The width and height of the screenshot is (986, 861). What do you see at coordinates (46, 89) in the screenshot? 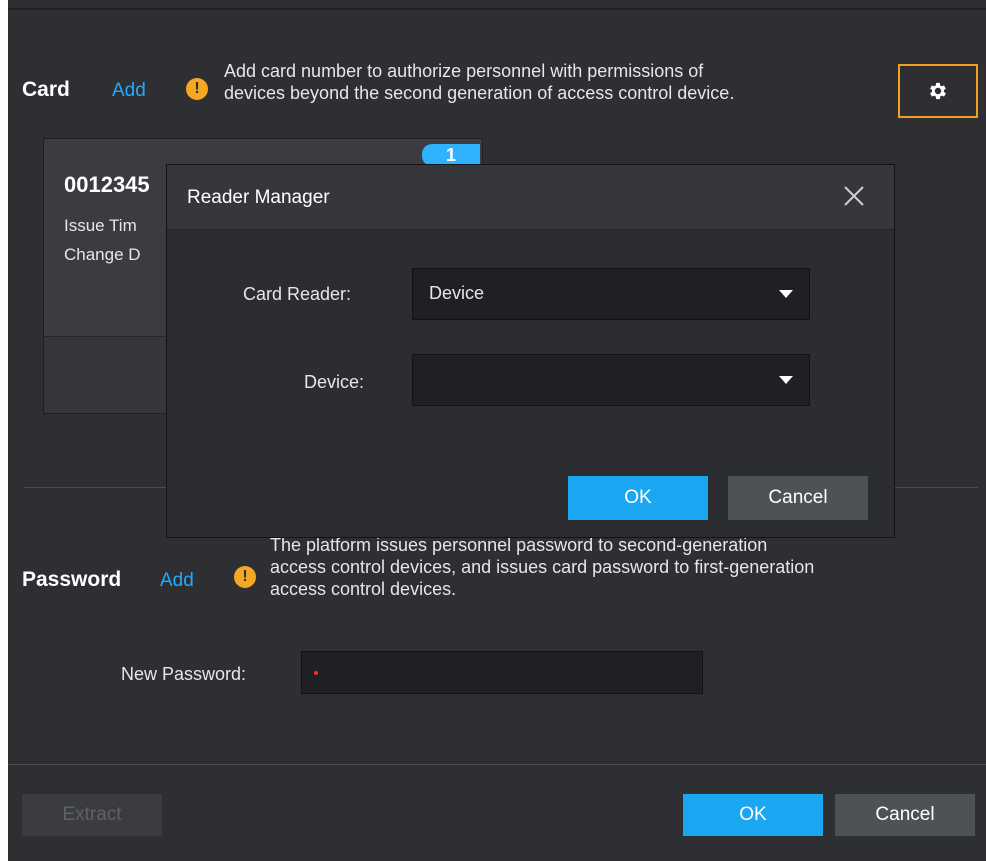
I see `card-section-title: Card` at bounding box center [46, 89].